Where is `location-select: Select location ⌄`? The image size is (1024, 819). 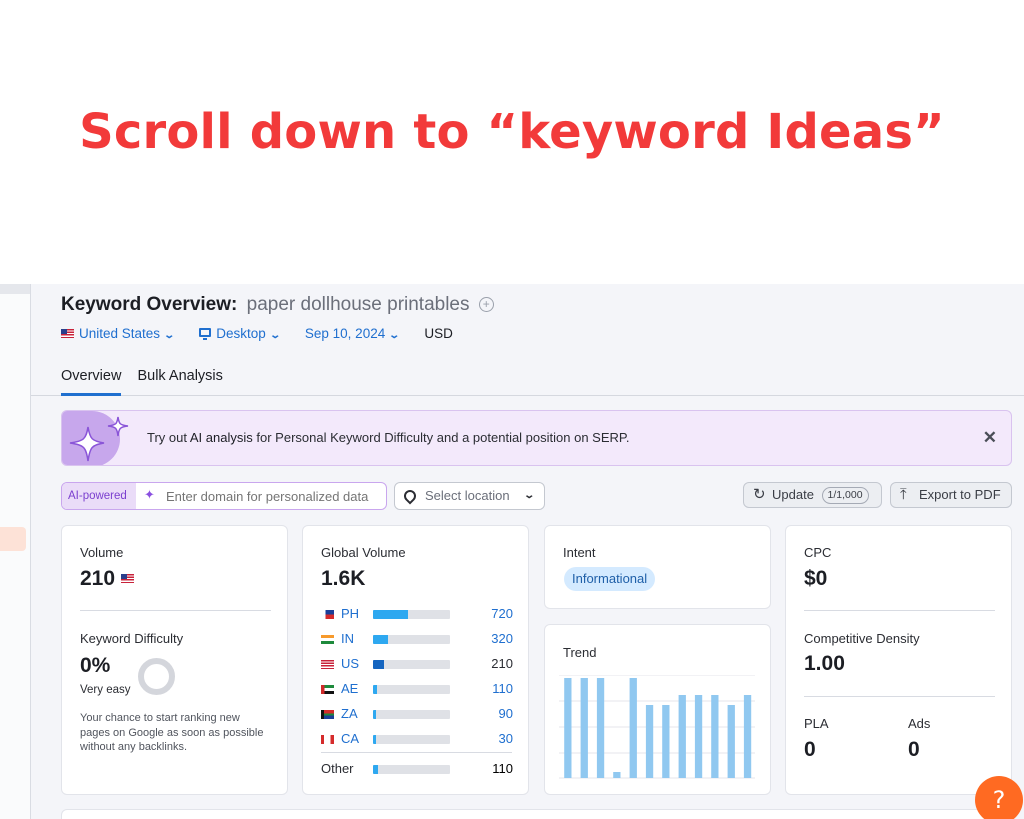 location-select: Select location ⌄ is located at coordinates (469, 496).